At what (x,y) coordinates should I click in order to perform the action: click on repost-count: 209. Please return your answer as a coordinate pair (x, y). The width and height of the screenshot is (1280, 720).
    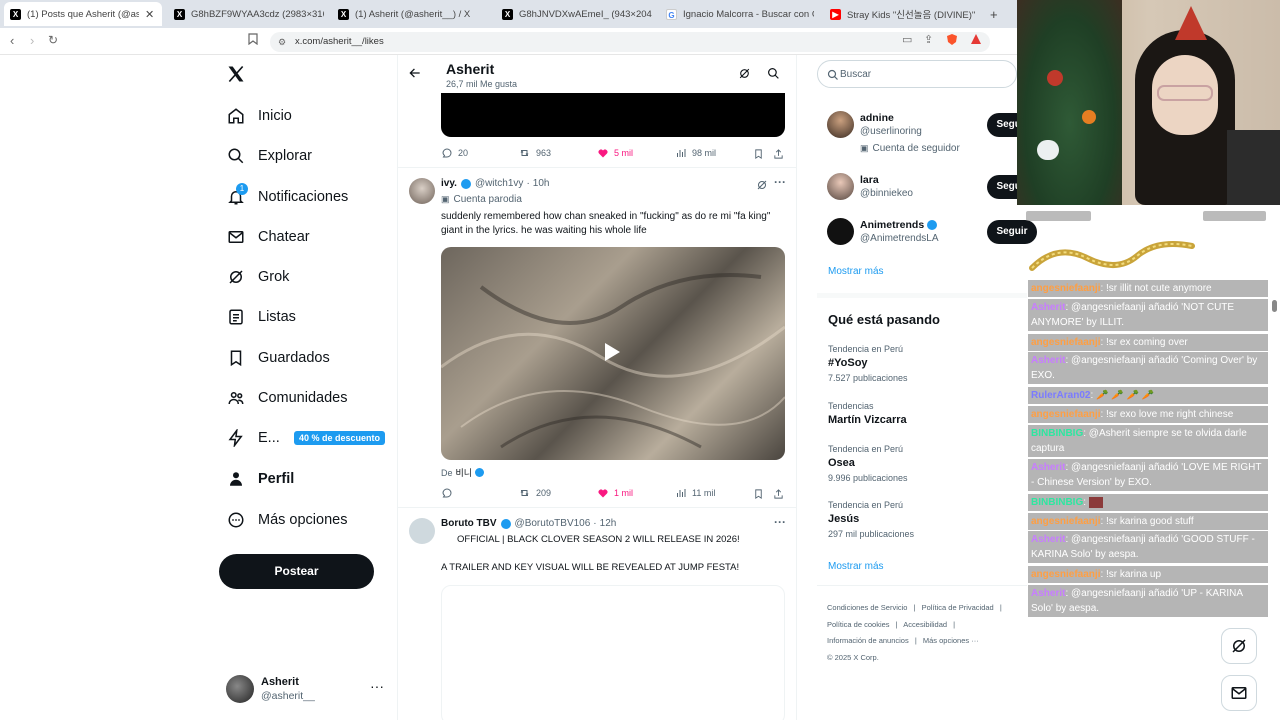
    Looking at the image, I should click on (544, 493).